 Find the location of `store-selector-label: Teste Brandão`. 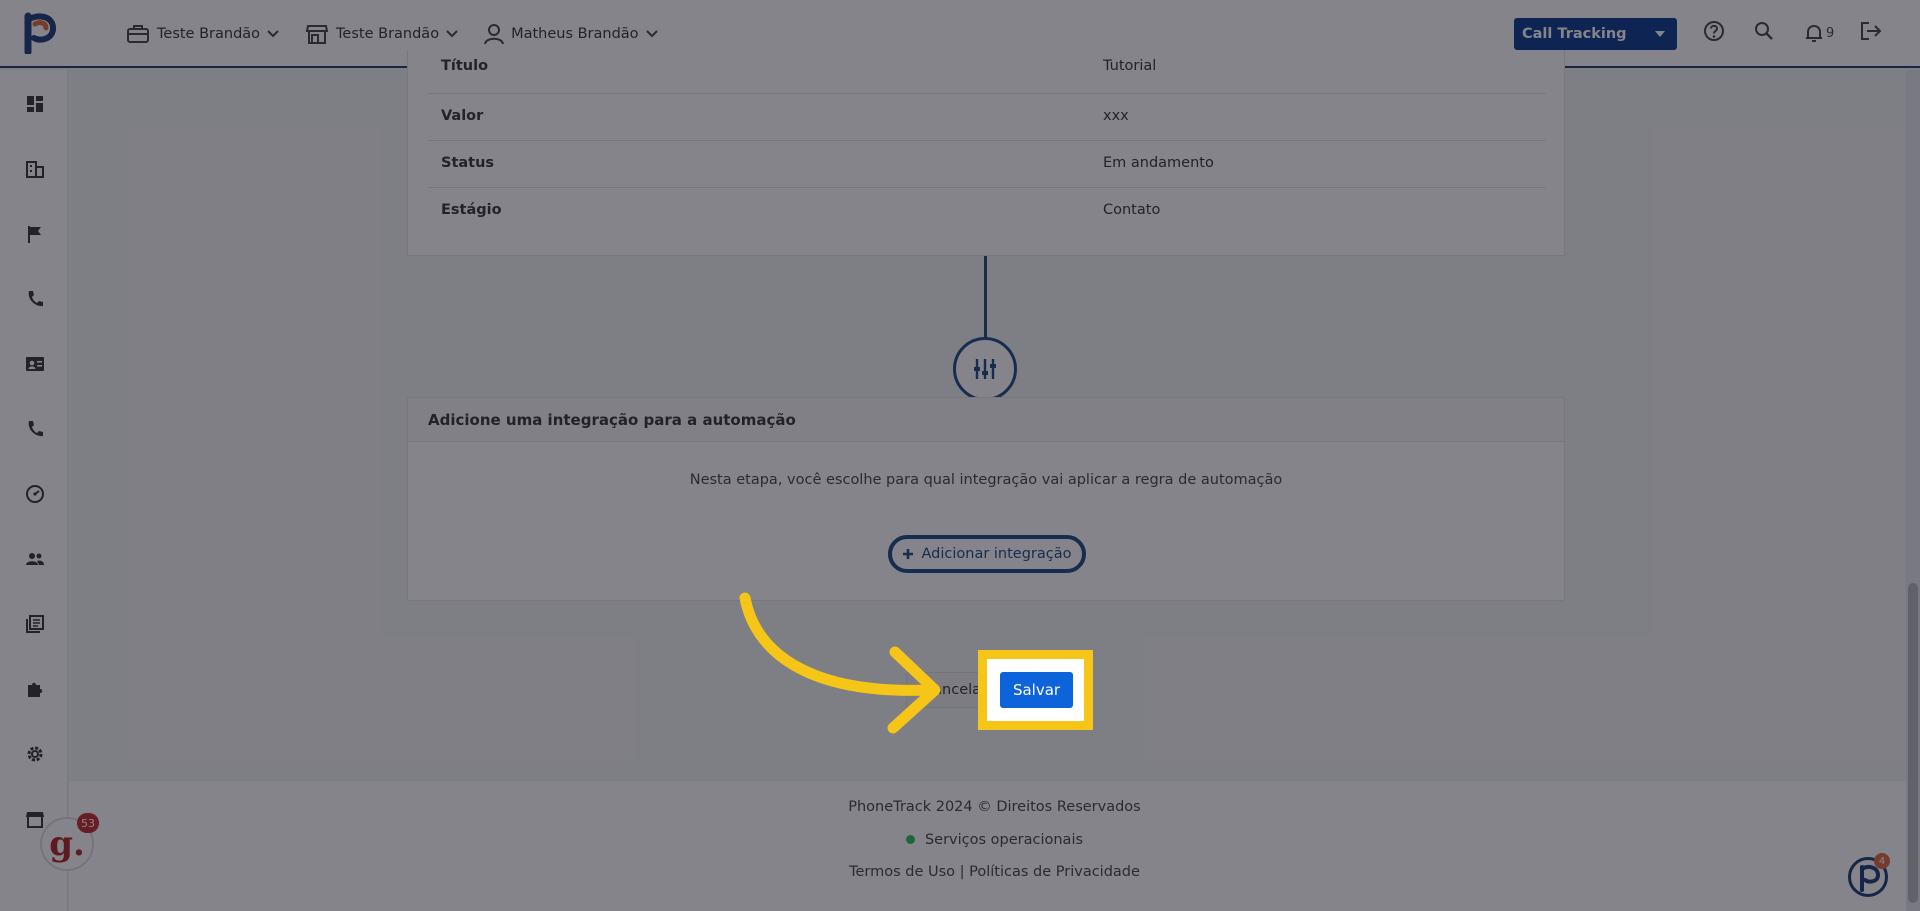

store-selector-label: Teste Brandão is located at coordinates (388, 34).